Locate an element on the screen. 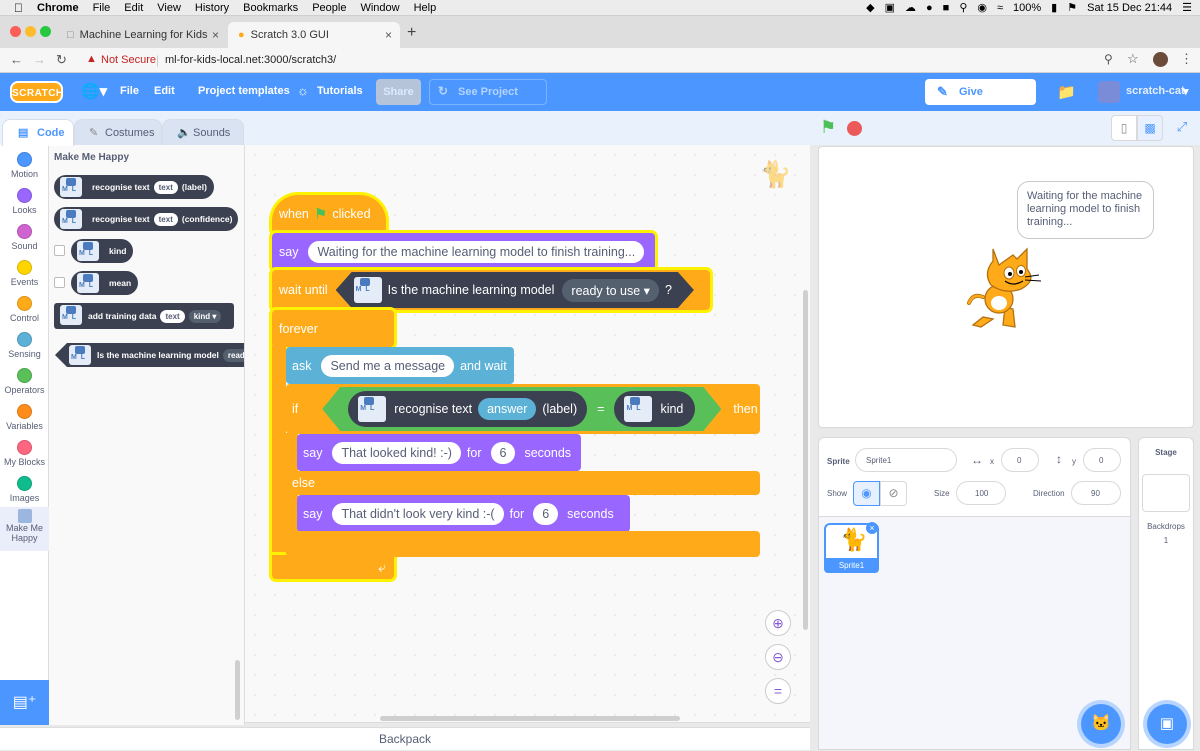 This screenshot has width=1200, height=751. ask-text-input: Send me a message is located at coordinates (388, 365).